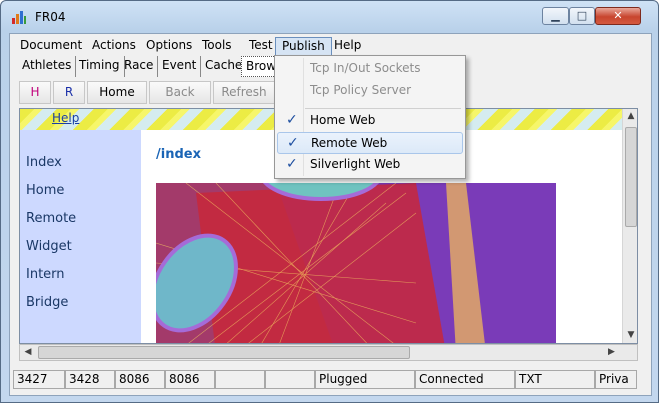 Image resolution: width=659 pixels, height=403 pixels. I want to click on r-label: R, so click(69, 92).